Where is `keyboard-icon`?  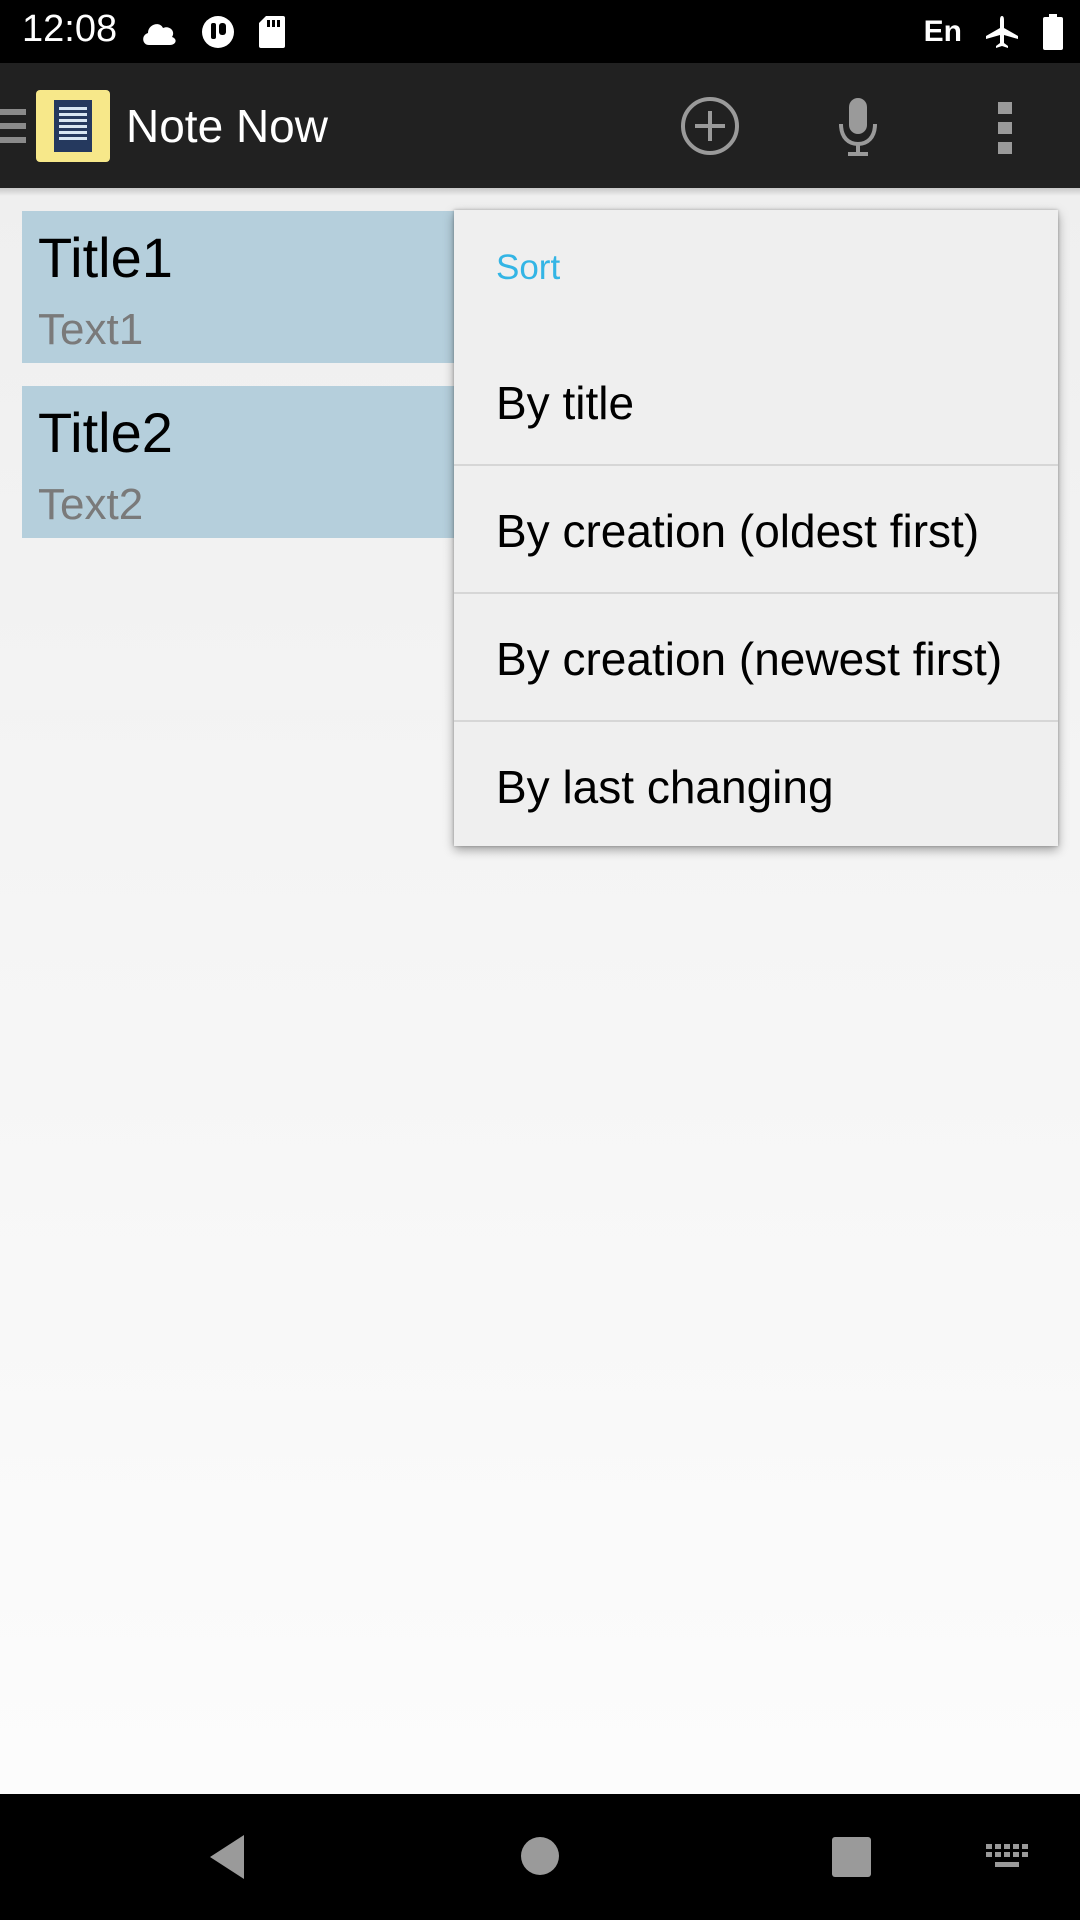
keyboard-icon is located at coordinates (1008, 1857).